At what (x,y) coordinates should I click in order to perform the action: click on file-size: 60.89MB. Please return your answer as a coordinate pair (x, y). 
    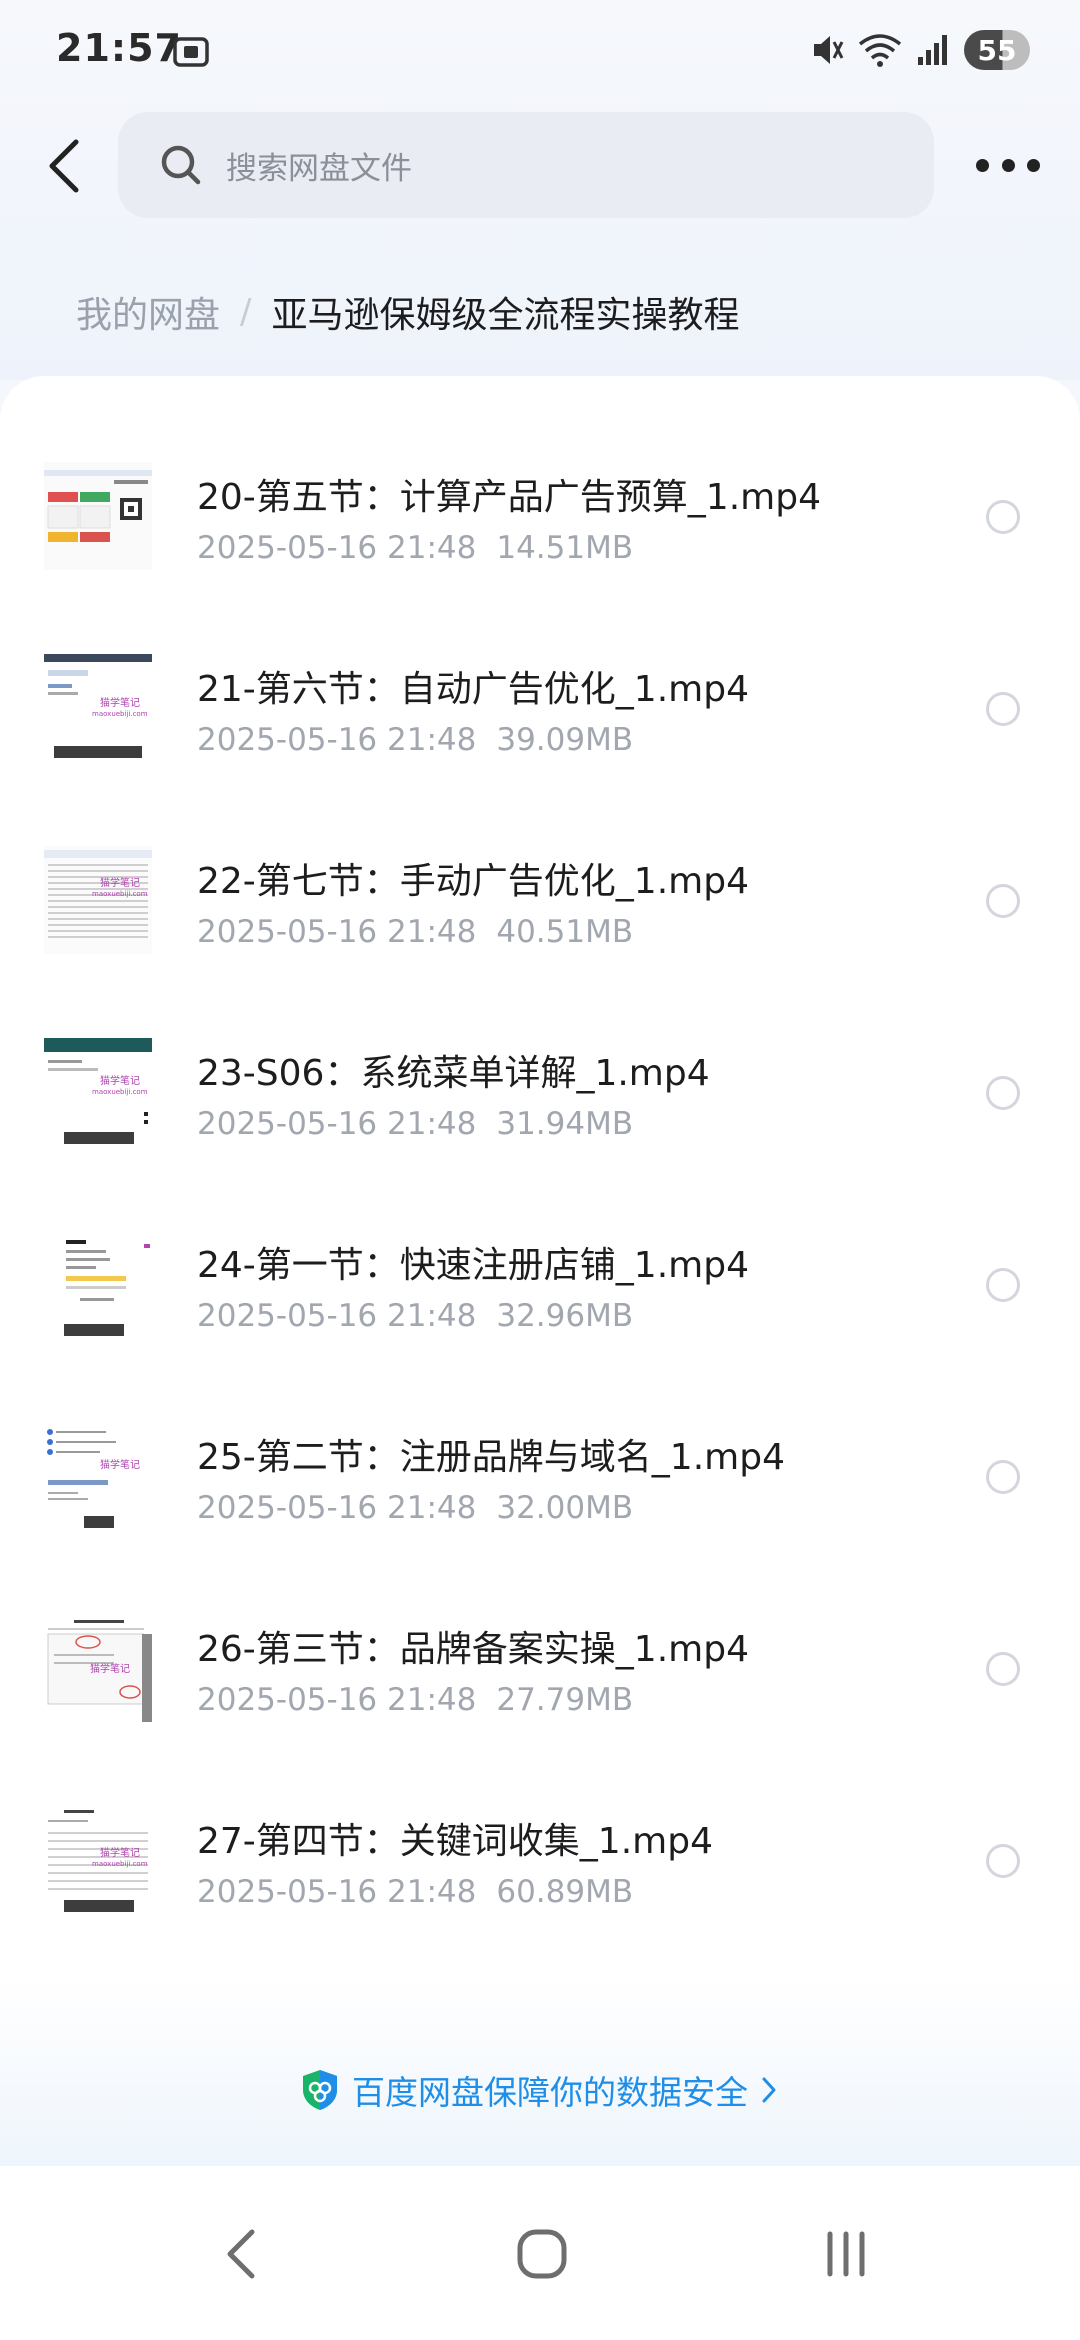
    Looking at the image, I should click on (565, 1892).